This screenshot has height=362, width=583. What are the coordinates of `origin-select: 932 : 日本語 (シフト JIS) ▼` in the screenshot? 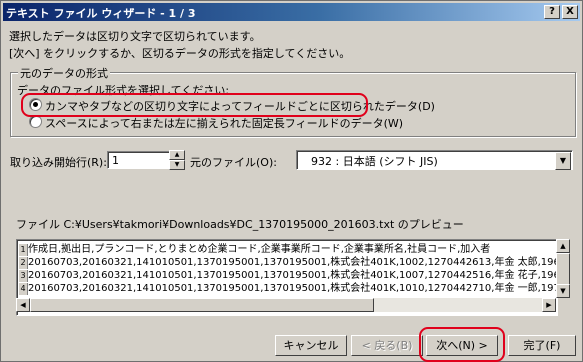 It's located at (434, 160).